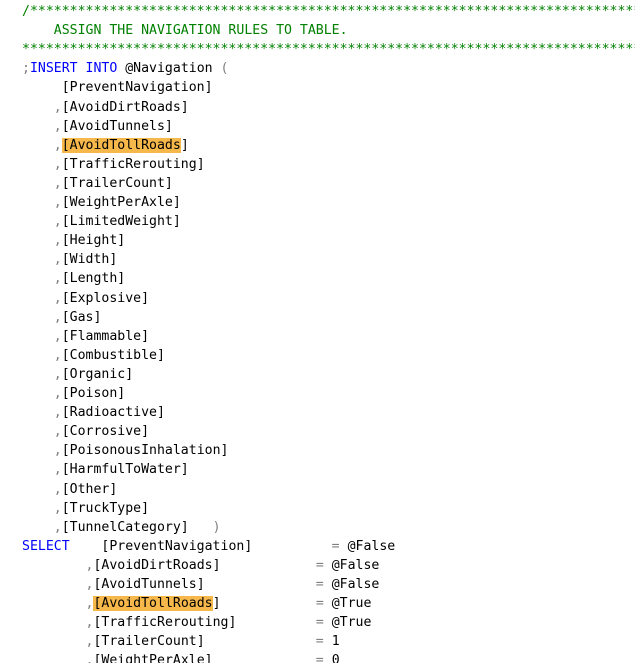 The width and height of the screenshot is (635, 663). I want to click on code-line: ,[Explosive], so click(85, 298).